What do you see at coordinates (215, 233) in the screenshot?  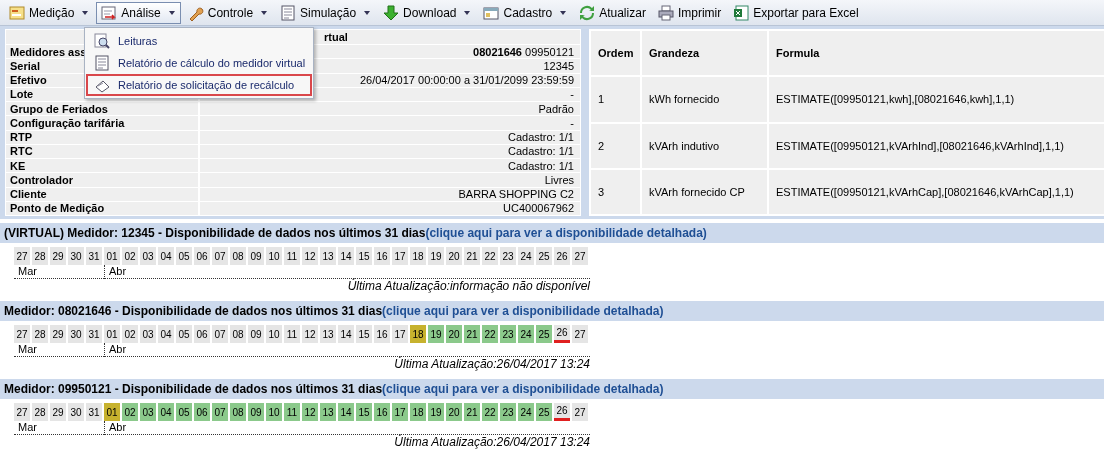 I see `section-title: (VIRTUAL) Medidor: 12345 - Disponibilidade de dados nos últimos 31 dias` at bounding box center [215, 233].